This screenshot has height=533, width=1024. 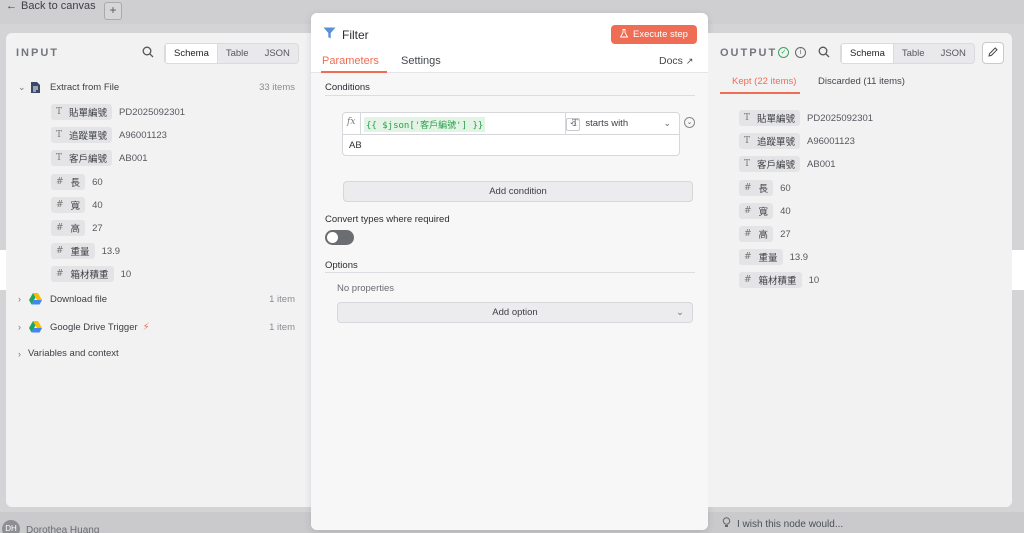 I want to click on back-label: Back to canvas, so click(x=58, y=6).